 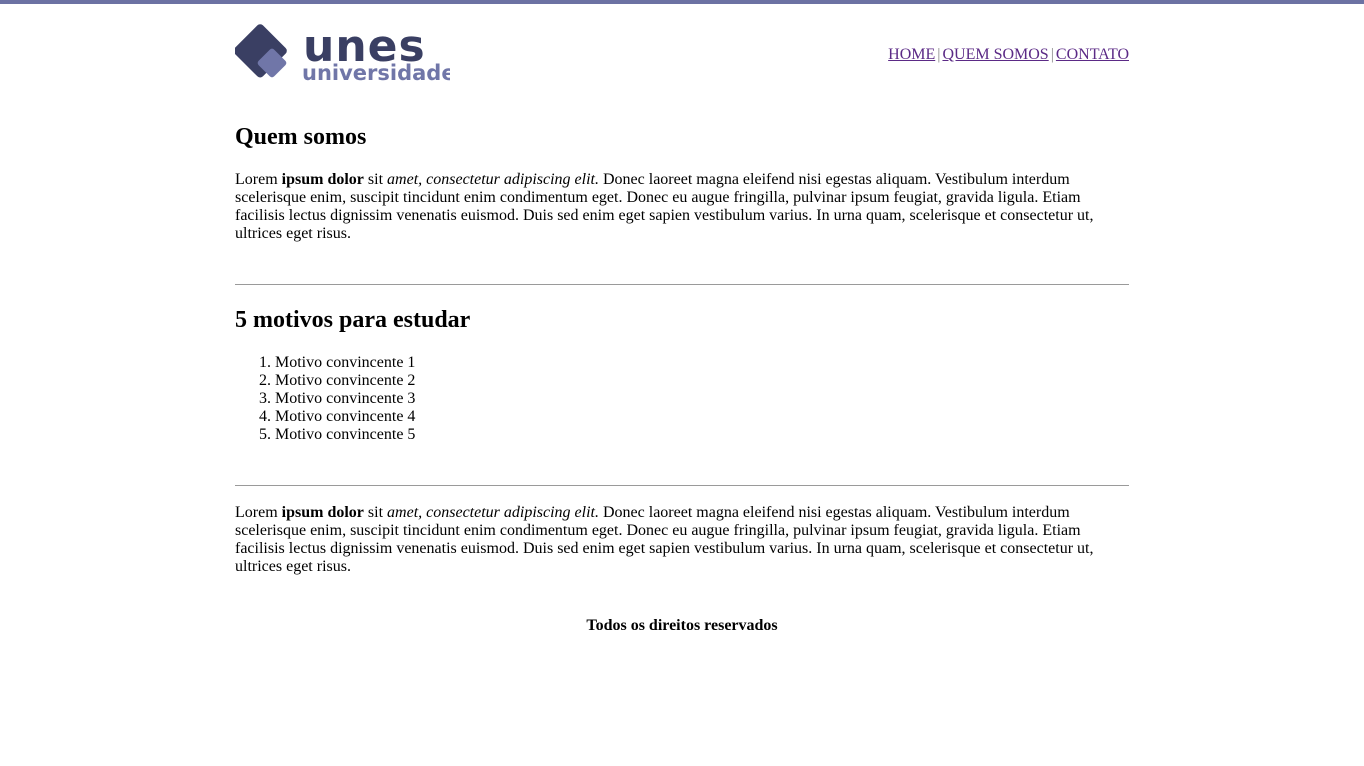 I want to click on logo-image: unes universidade, so click(x=342, y=54).